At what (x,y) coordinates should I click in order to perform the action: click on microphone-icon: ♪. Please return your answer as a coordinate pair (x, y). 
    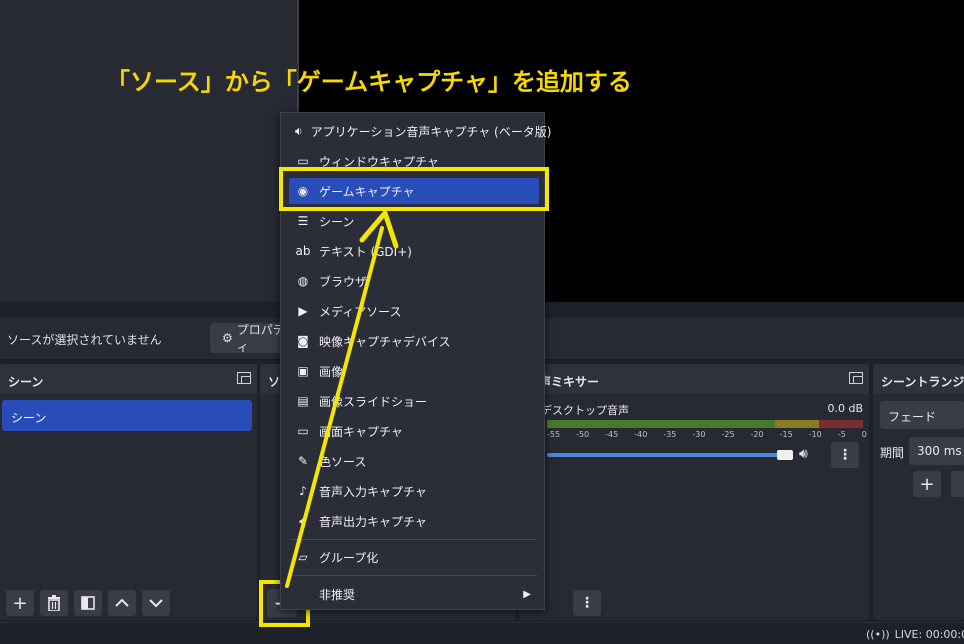
    Looking at the image, I should click on (303, 491).